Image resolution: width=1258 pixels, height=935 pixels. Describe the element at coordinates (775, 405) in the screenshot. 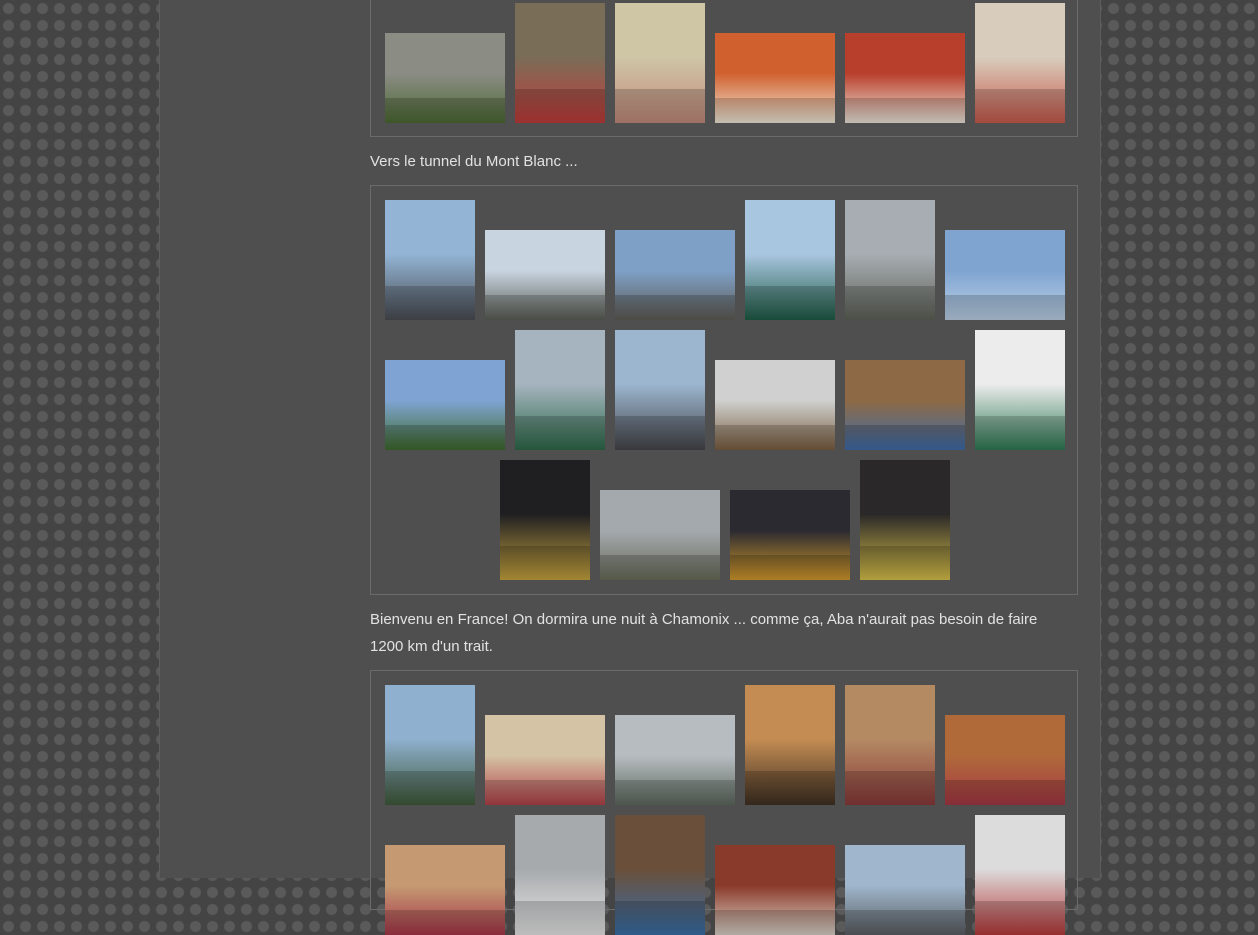

I see `photo-tunnel-entrance` at that location.